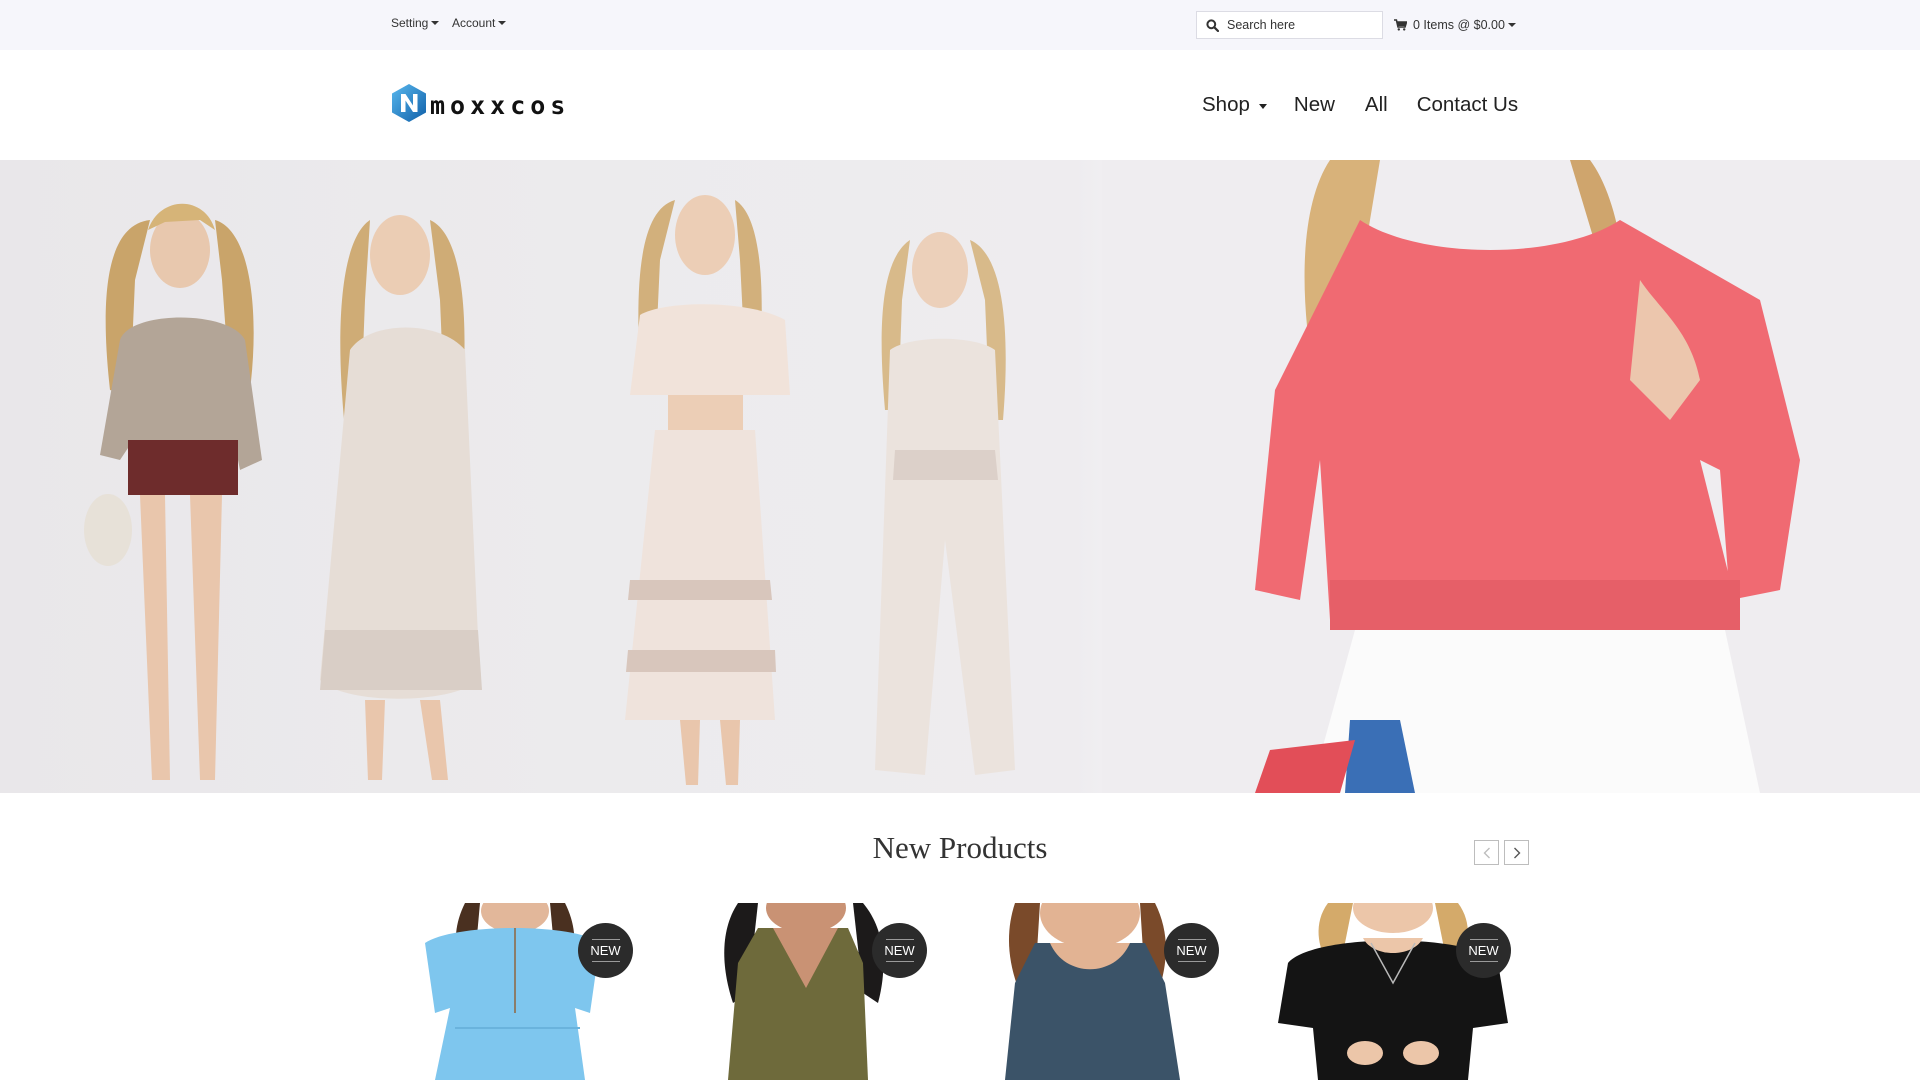 This screenshot has width=1920, height=1080. I want to click on chevron-left-icon, so click(1486, 852).